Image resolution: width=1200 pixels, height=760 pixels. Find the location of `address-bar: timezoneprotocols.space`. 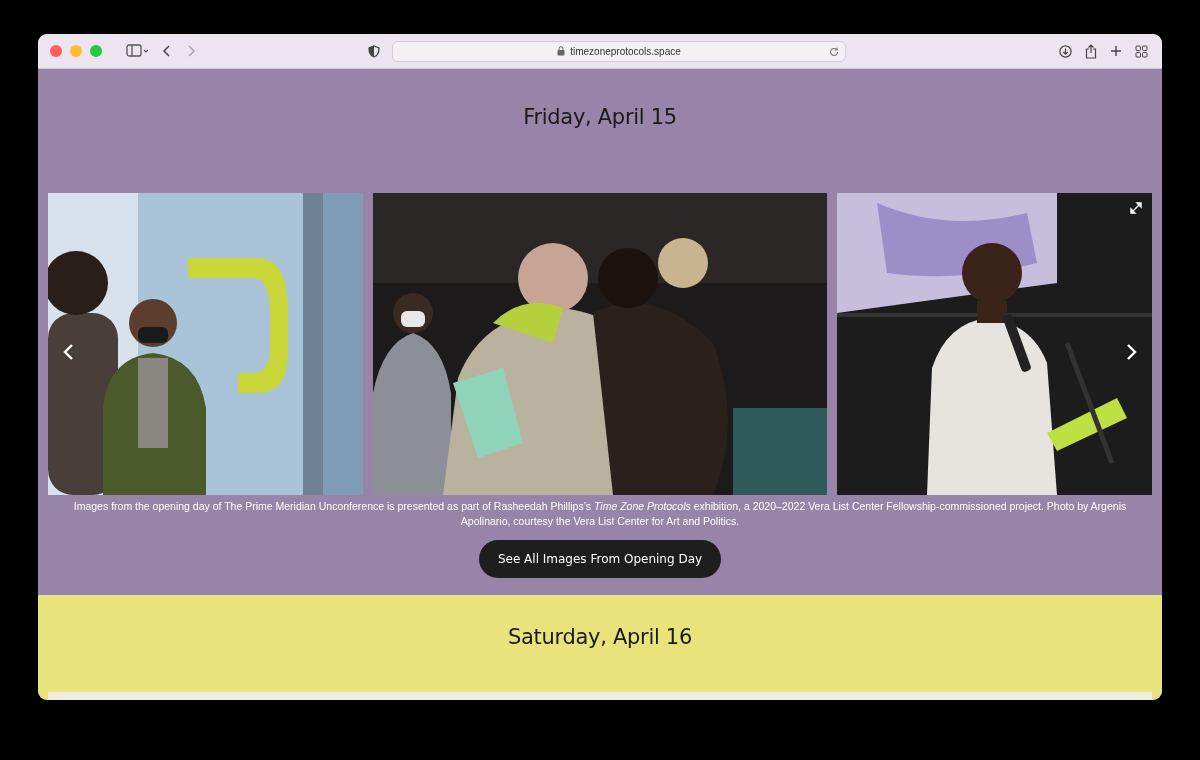

address-bar: timezoneprotocols.space is located at coordinates (619, 51).